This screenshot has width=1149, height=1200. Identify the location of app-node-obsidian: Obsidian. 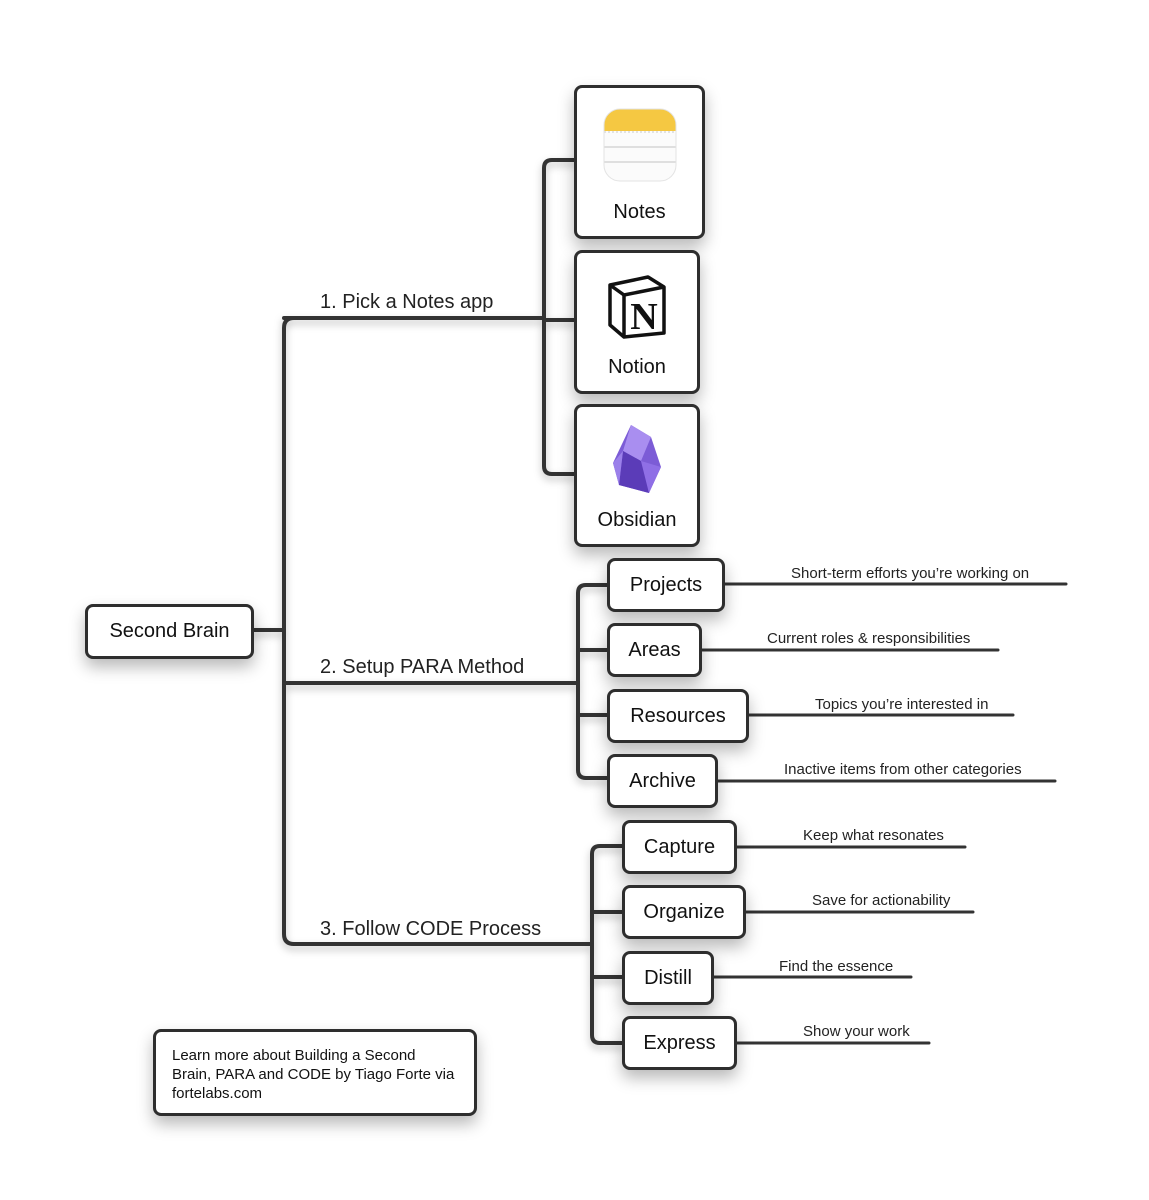
(637, 475).